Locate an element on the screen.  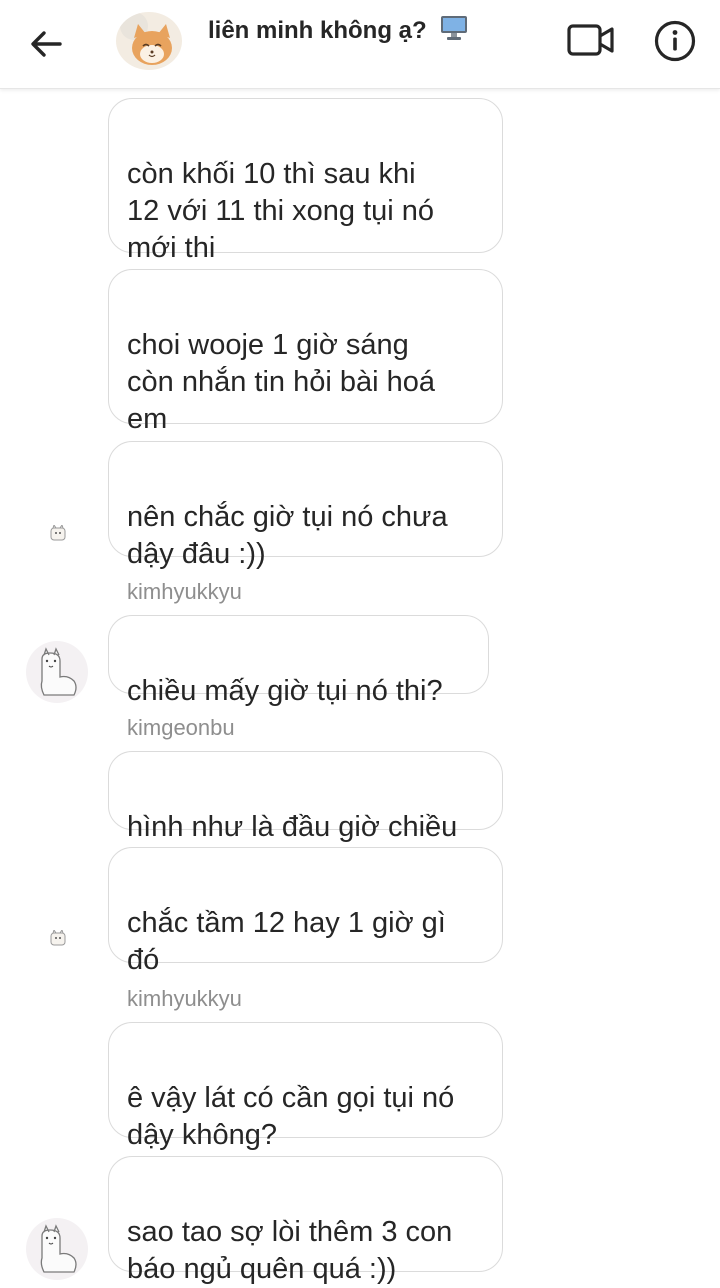
back-arrow-icon is located at coordinates (46, 44).